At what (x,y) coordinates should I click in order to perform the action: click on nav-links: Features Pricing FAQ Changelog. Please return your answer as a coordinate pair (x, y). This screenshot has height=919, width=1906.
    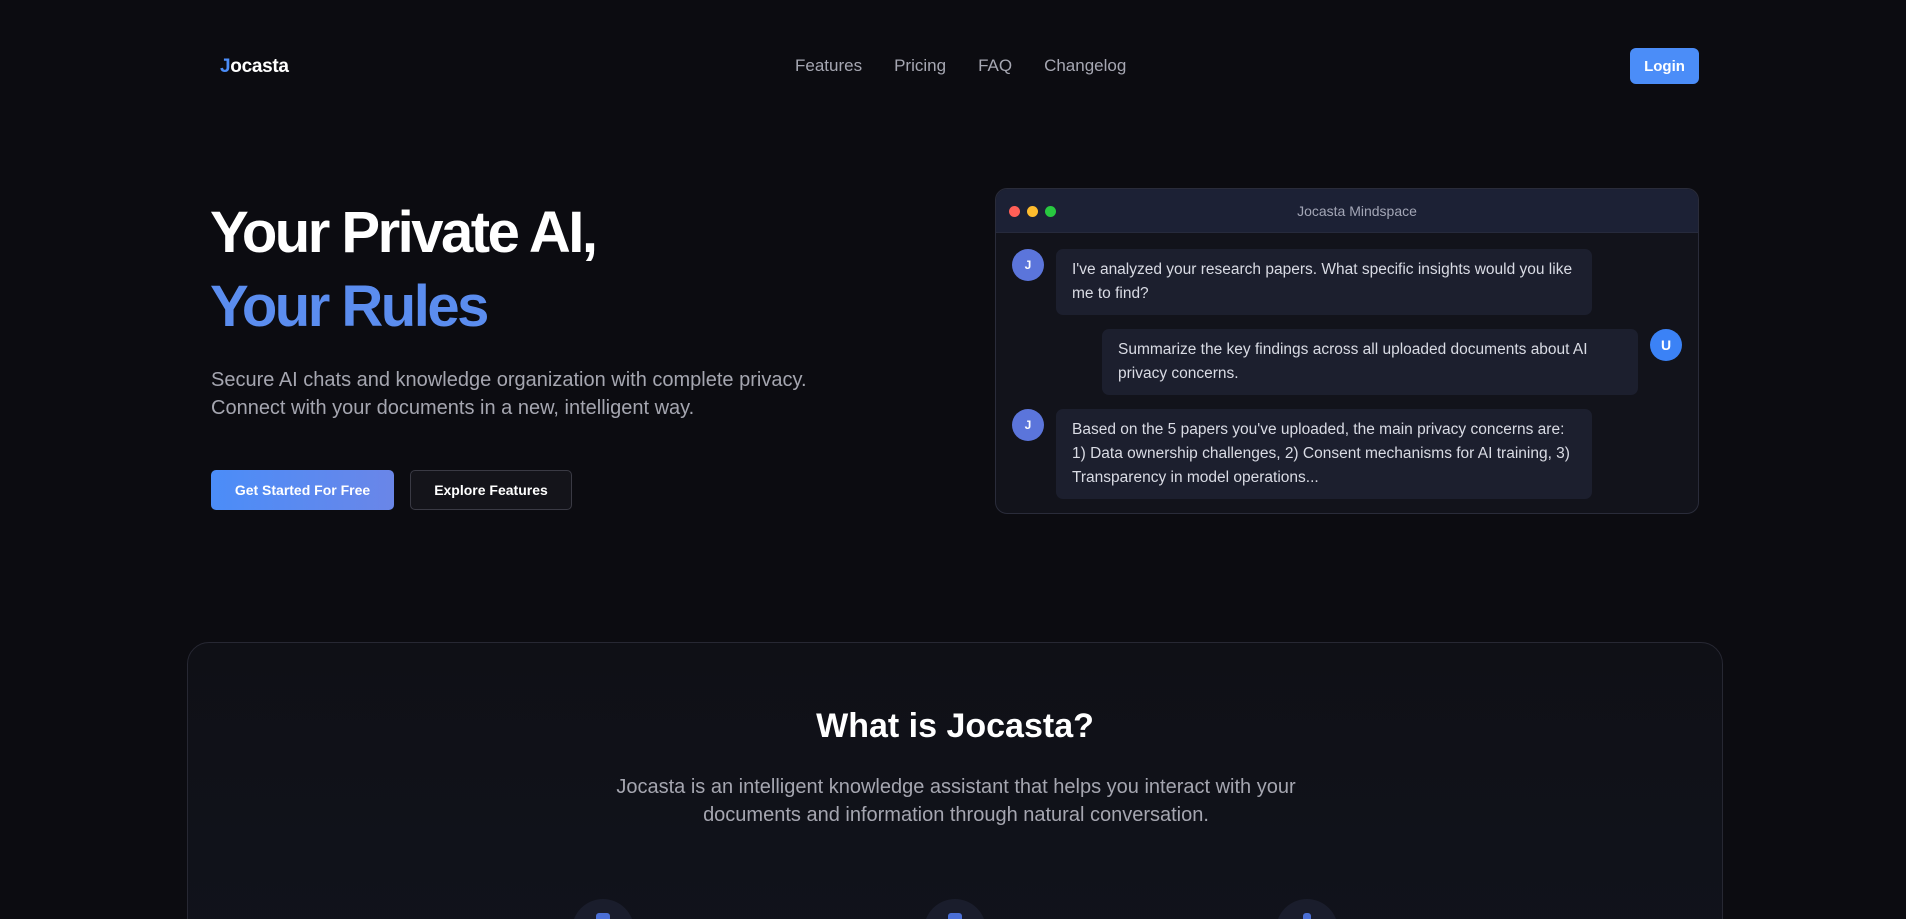
    Looking at the image, I should click on (960, 66).